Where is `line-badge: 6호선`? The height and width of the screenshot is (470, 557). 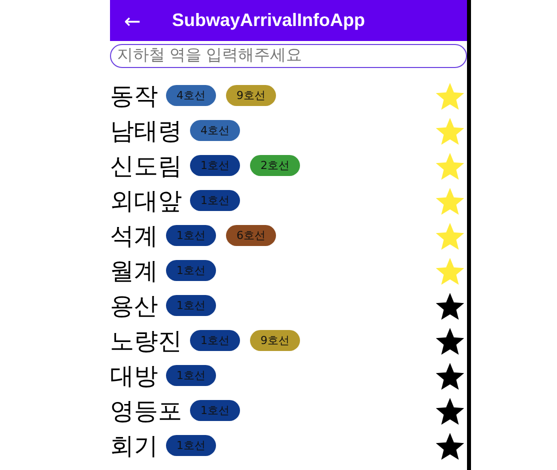
line-badge: 6호선 is located at coordinates (251, 235).